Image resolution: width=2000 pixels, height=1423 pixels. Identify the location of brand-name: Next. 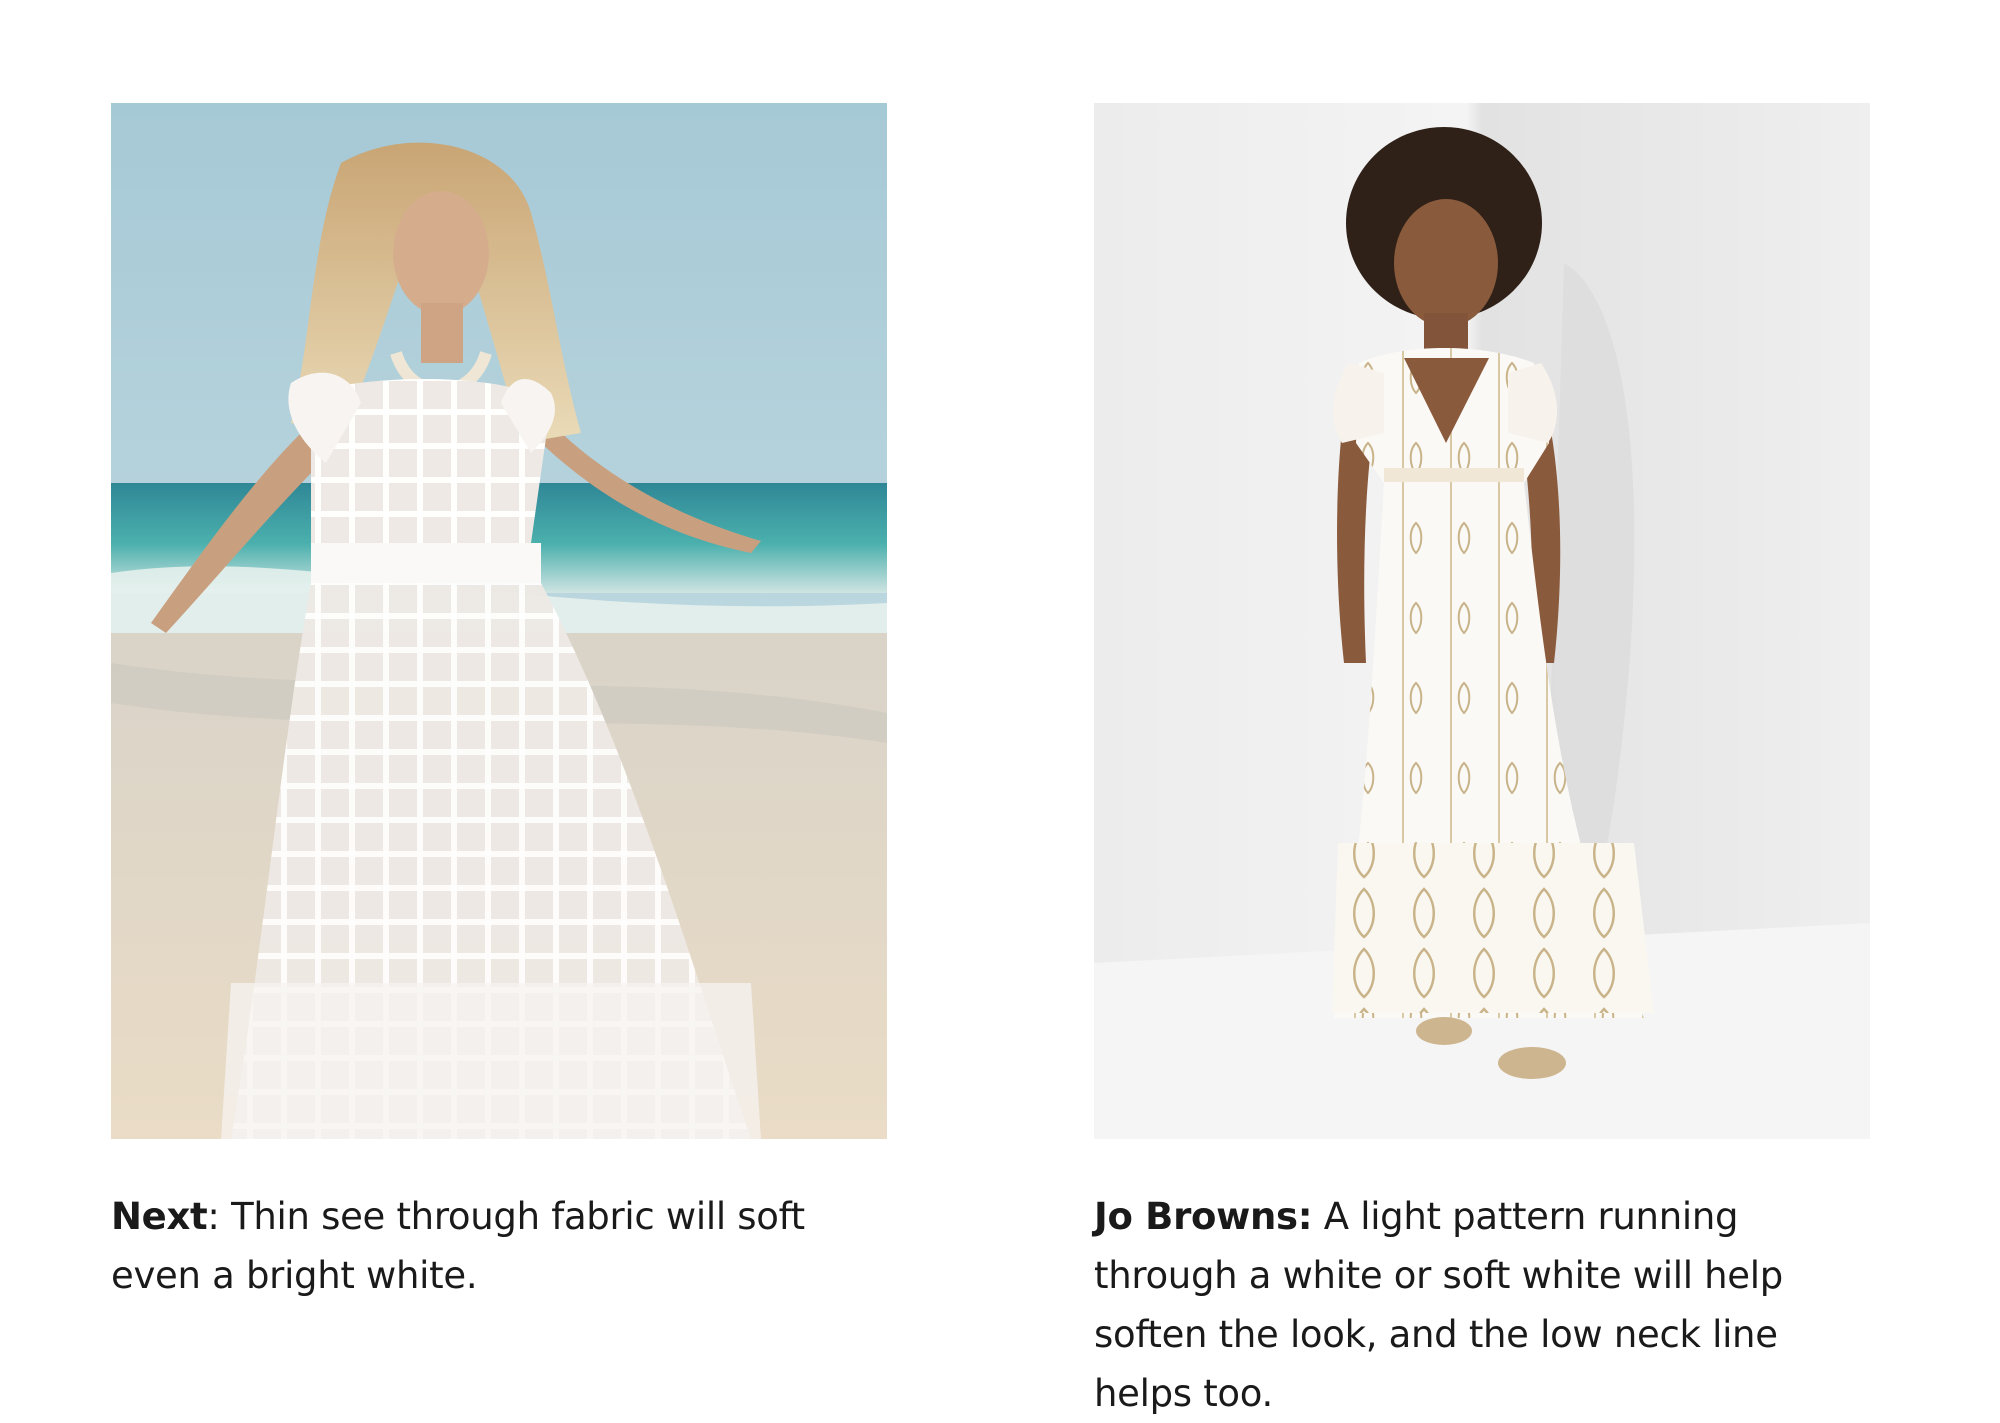
(159, 1216).